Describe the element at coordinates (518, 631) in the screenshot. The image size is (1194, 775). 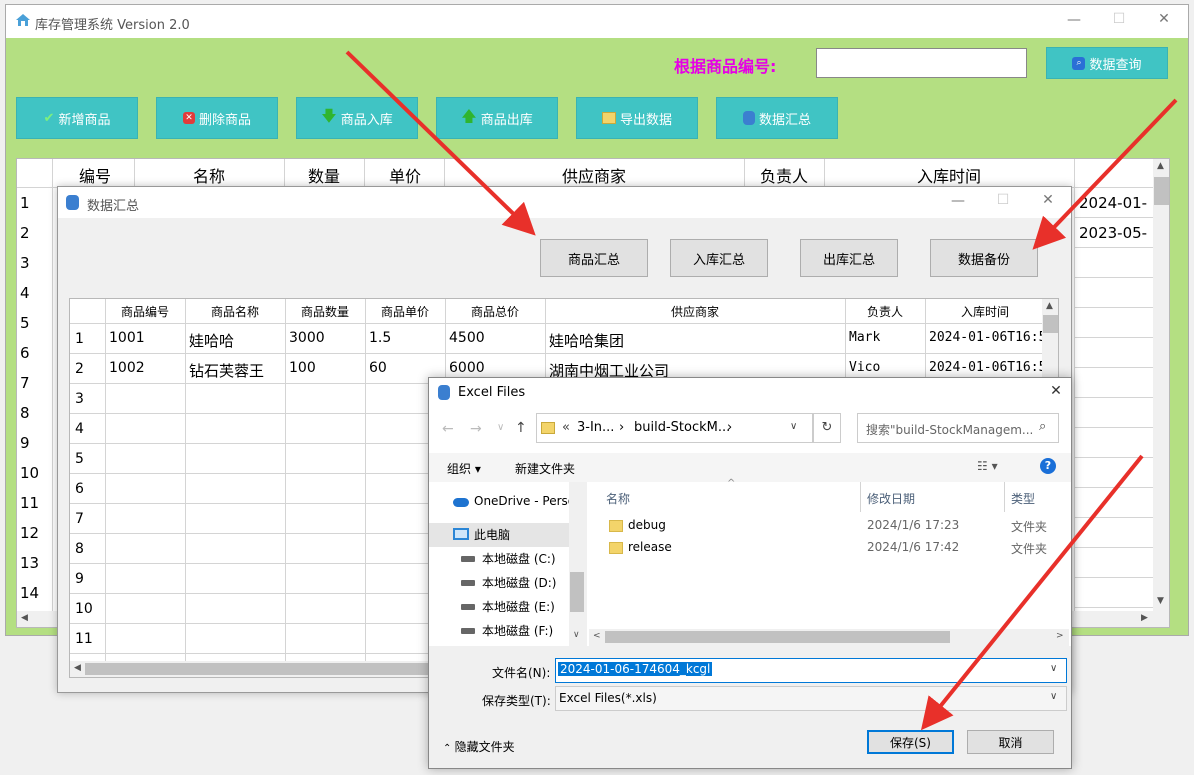
I see `nav-item-label: 本地磁盘 (F:)` at that location.